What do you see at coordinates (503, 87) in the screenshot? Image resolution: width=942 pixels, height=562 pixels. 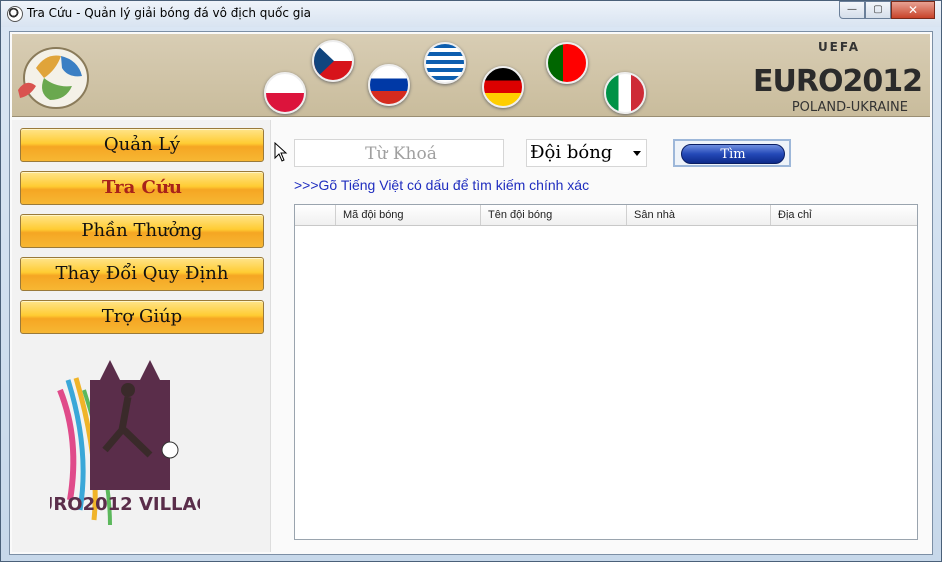 I see `flag-germany-icon` at bounding box center [503, 87].